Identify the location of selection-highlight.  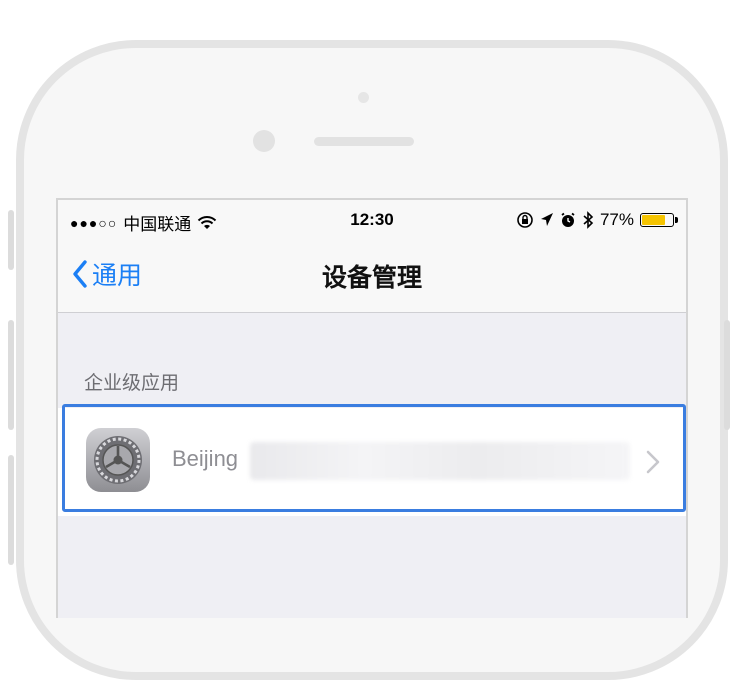
(374, 458).